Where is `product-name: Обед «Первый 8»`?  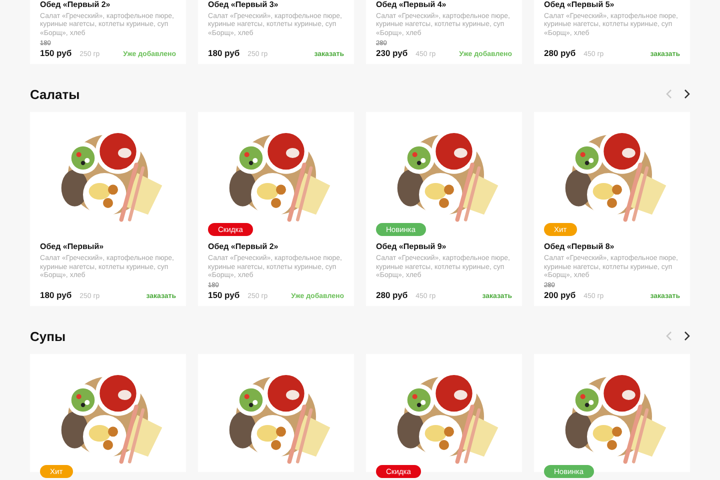
product-name: Обед «Первый 8» is located at coordinates (580, 247).